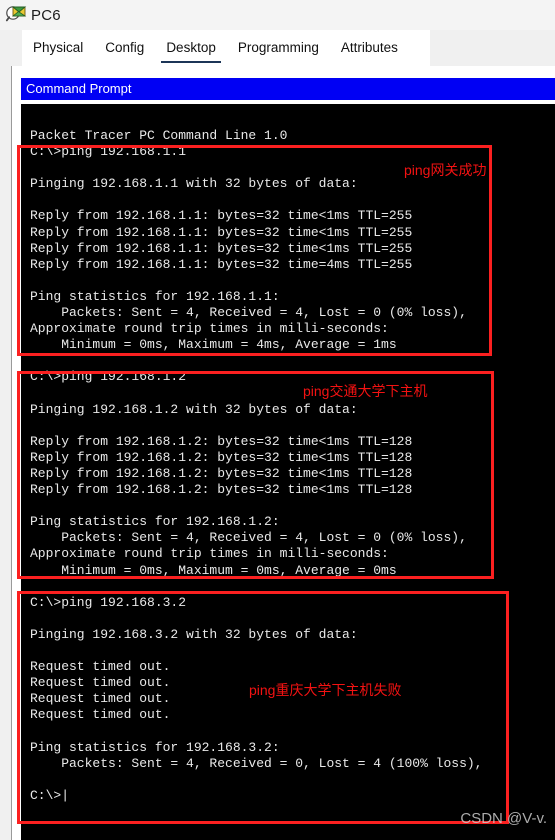 The image size is (555, 840). Describe the element at coordinates (445, 170) in the screenshot. I see `annotation-label-ping-gateway: ping网关成功` at that location.